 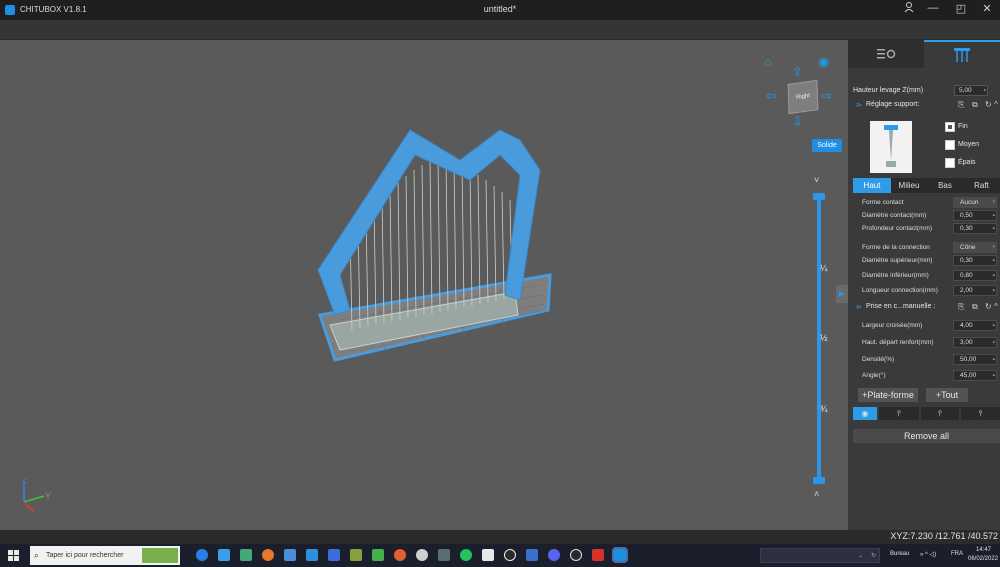 What do you see at coordinates (975, 105) in the screenshot?
I see `export-icon: ⧉` at bounding box center [975, 105].